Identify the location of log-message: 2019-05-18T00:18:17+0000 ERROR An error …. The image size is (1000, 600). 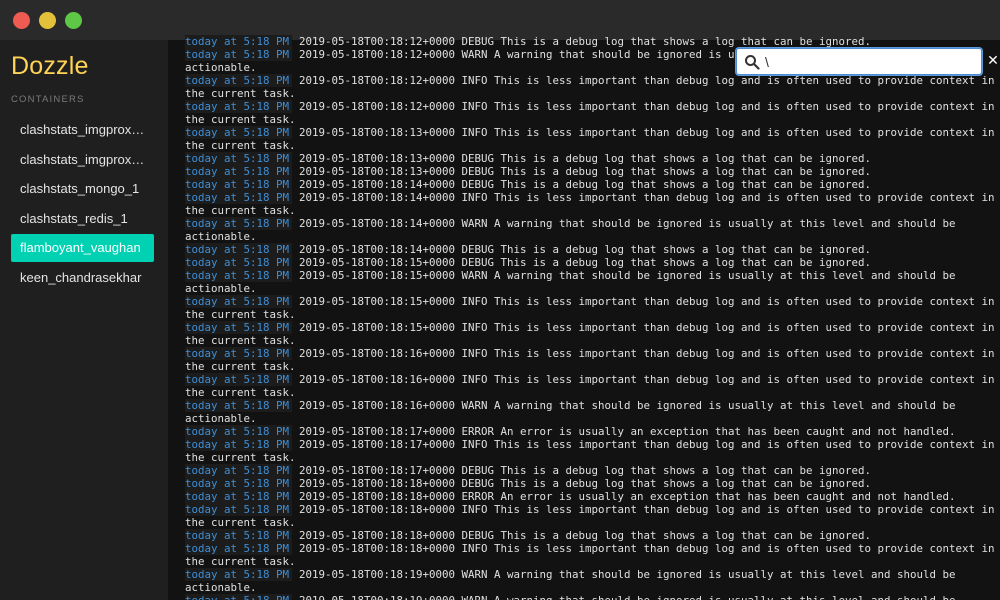
(627, 431).